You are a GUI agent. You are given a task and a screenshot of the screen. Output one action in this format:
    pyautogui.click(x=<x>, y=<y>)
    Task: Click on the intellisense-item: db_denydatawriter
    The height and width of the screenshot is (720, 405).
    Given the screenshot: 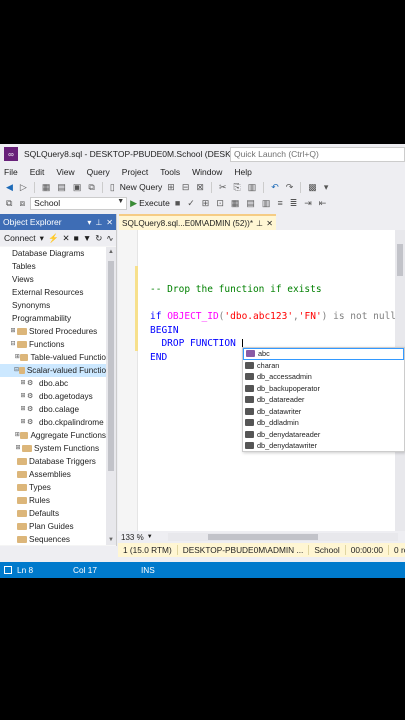 What is the action you would take?
    pyautogui.click(x=323, y=445)
    